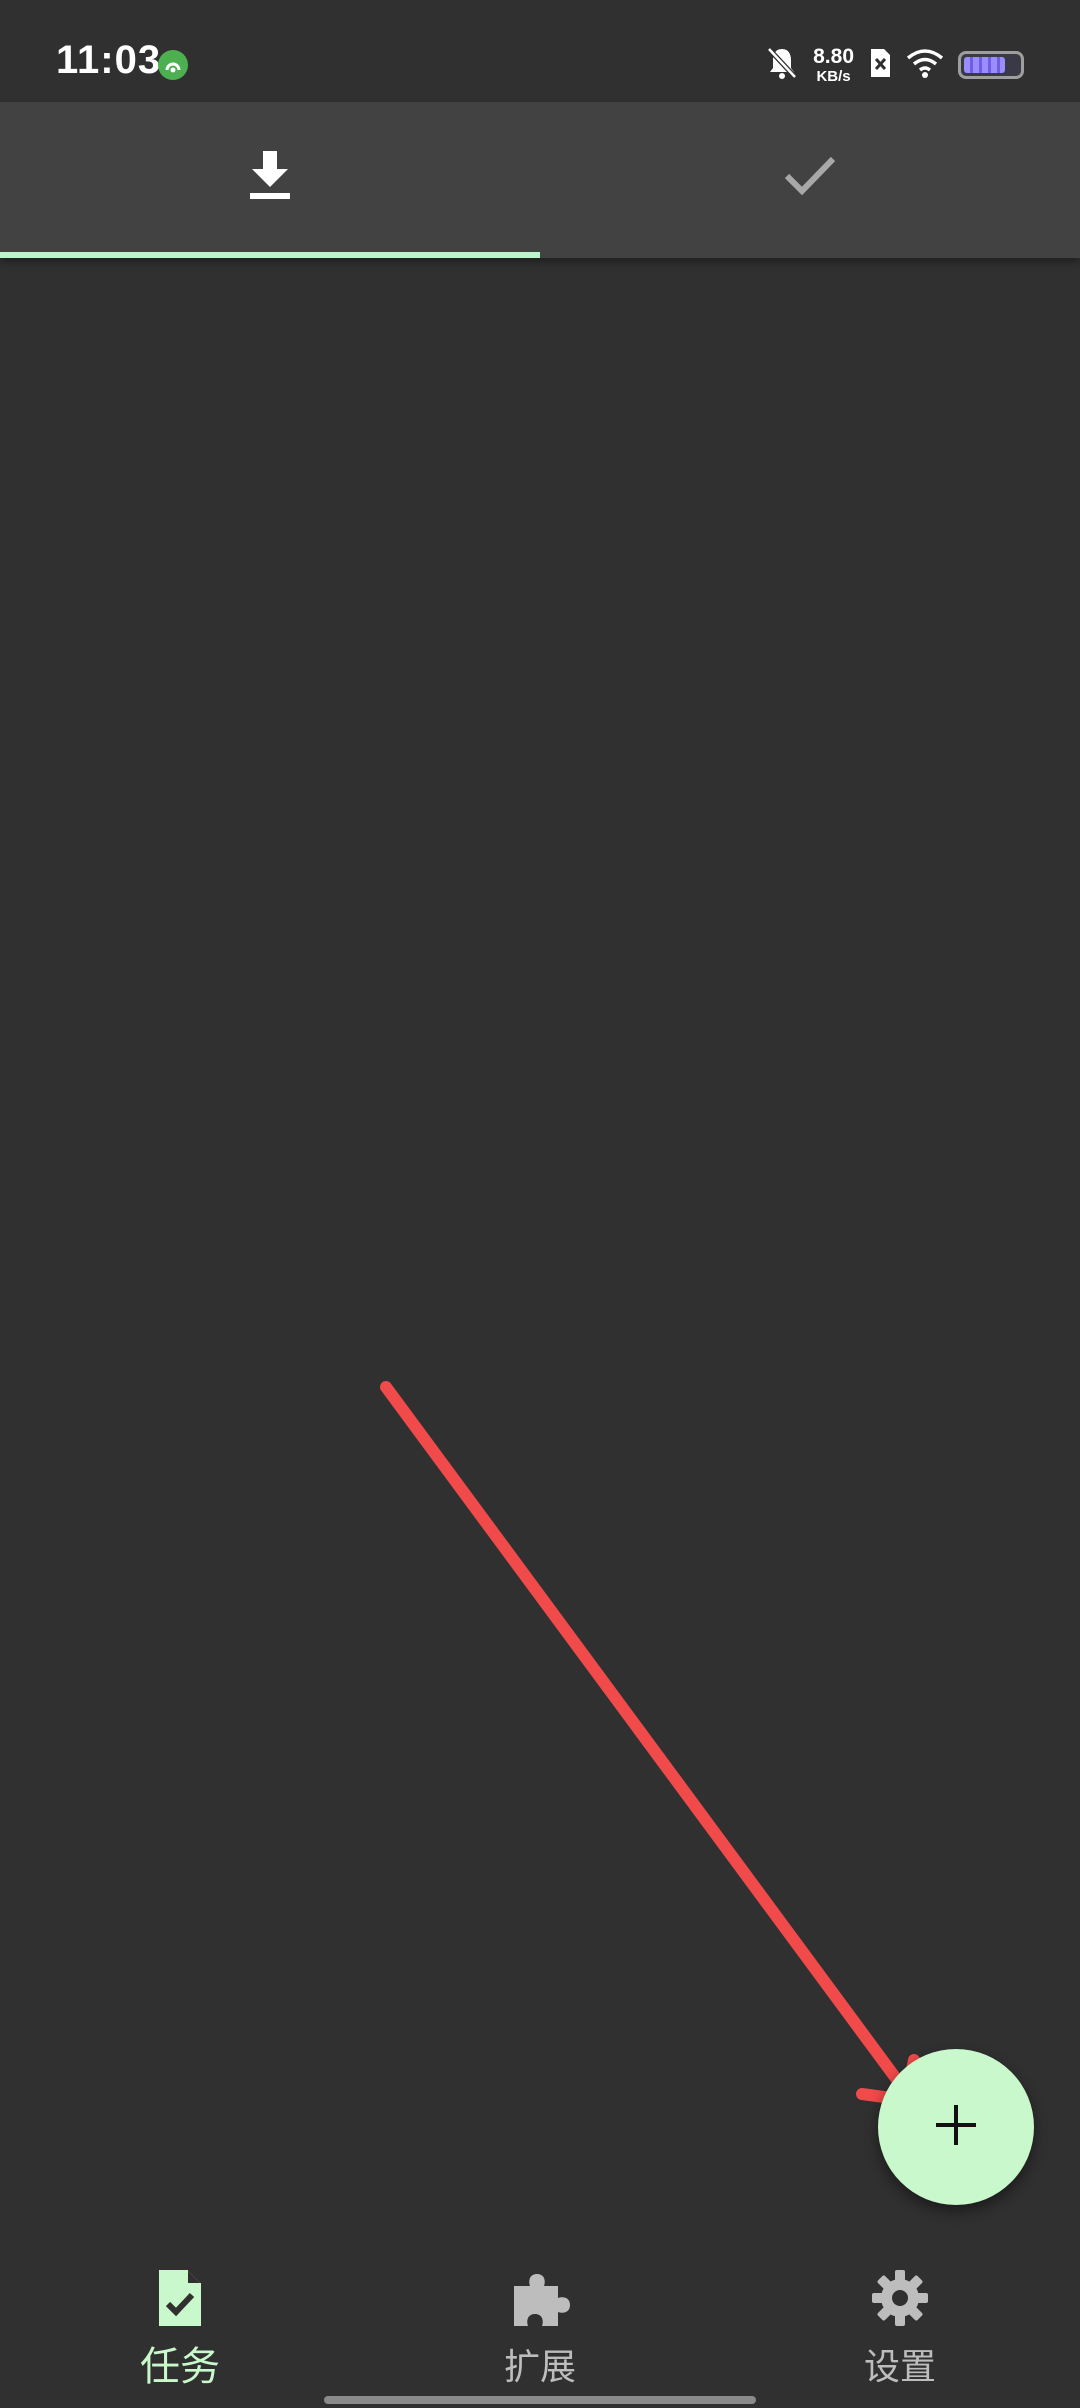 This screenshot has width=1080, height=2408. I want to click on status-icons: 8.80 KB/s, so click(894, 65).